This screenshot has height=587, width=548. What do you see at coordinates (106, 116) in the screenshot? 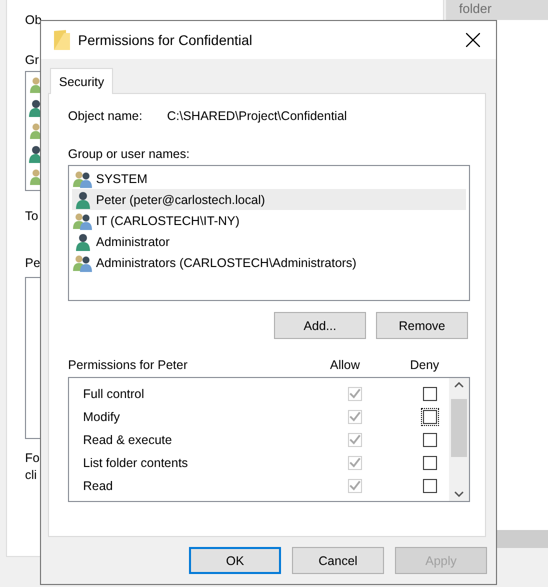
I see `field-label: Object name:` at bounding box center [106, 116].